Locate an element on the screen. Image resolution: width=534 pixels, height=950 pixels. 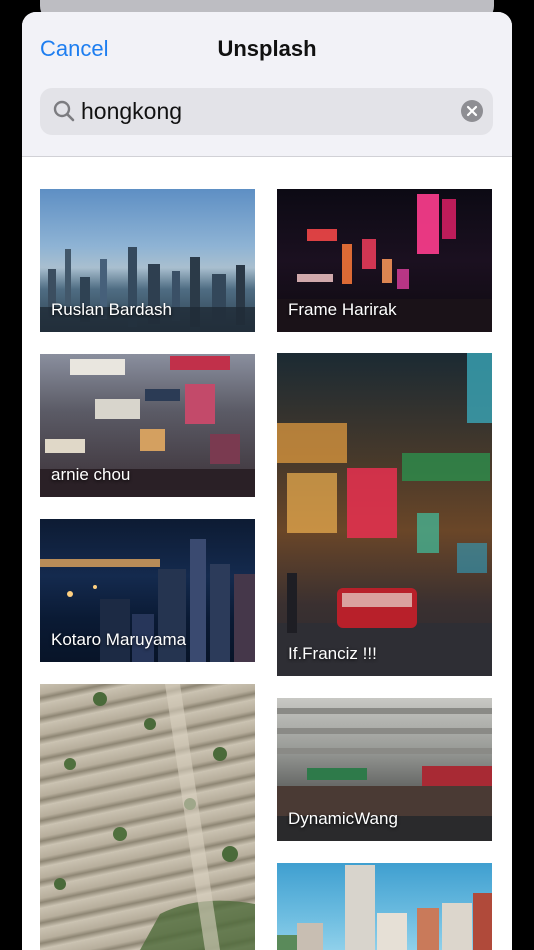
clear-x-icon is located at coordinates (472, 111).